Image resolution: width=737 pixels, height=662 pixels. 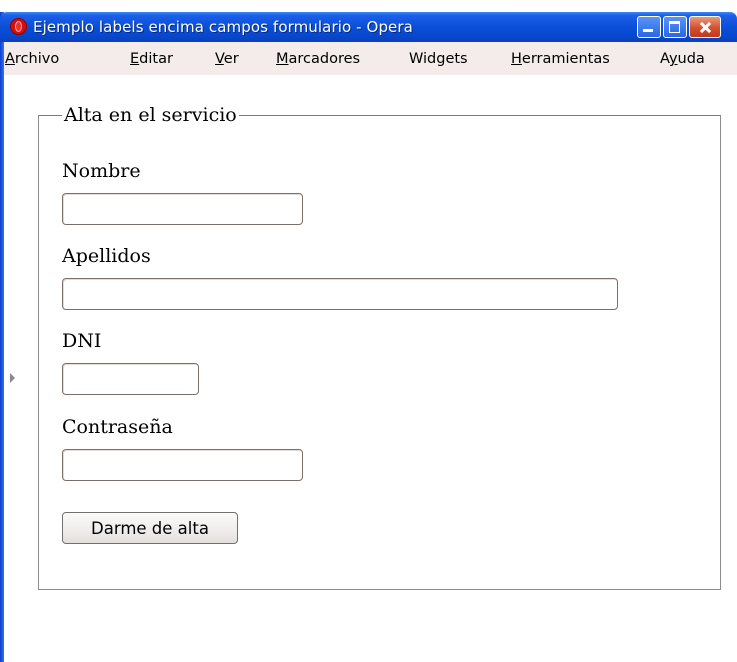 I want to click on menu-ver: Ver, so click(x=227, y=59).